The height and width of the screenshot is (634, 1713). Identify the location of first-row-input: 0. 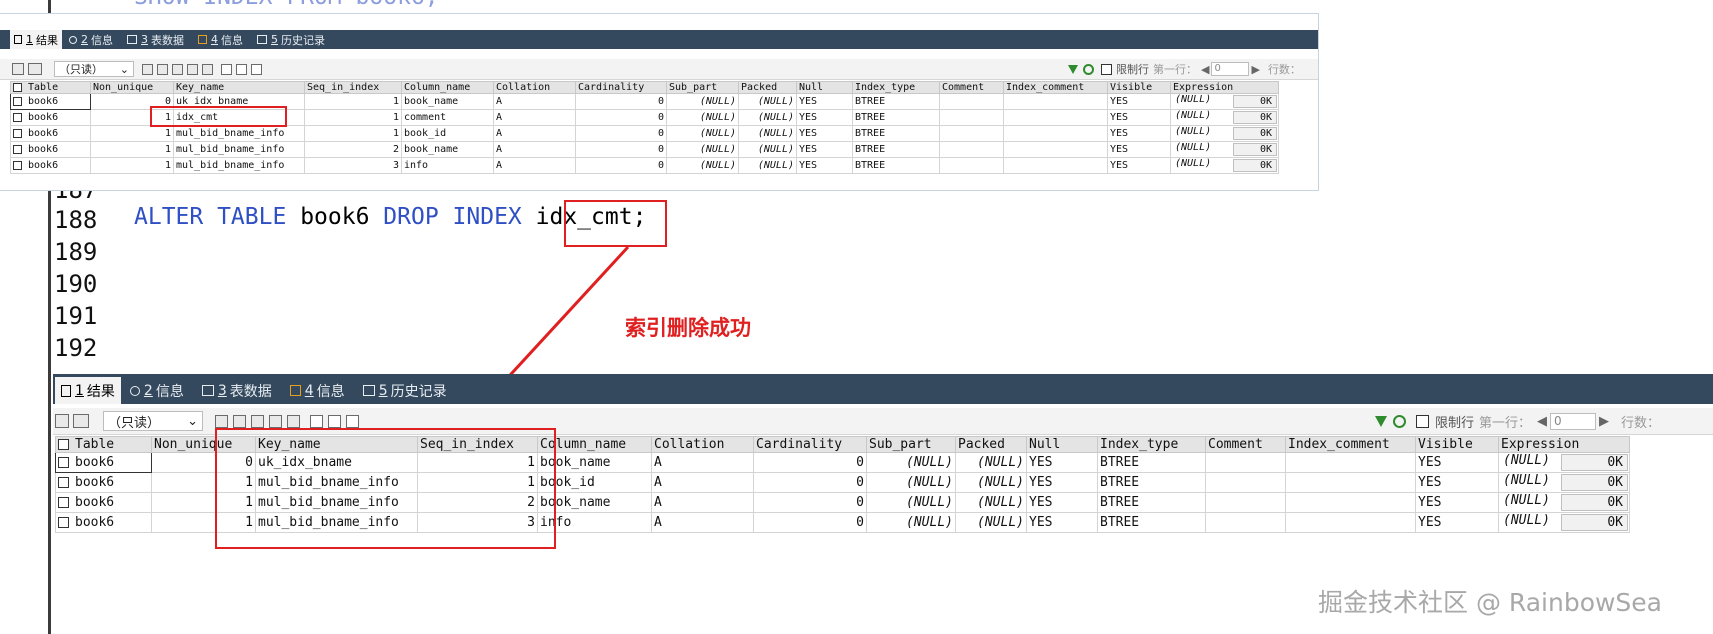
(1230, 69).